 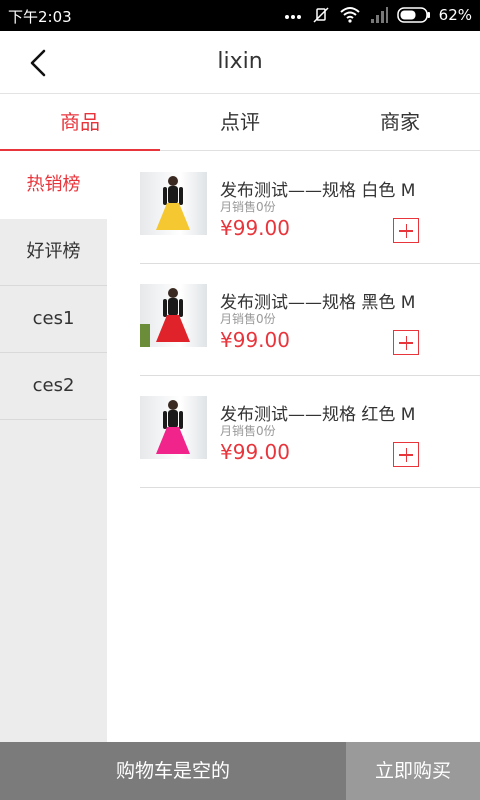 I want to click on battery-icon, so click(x=413, y=15).